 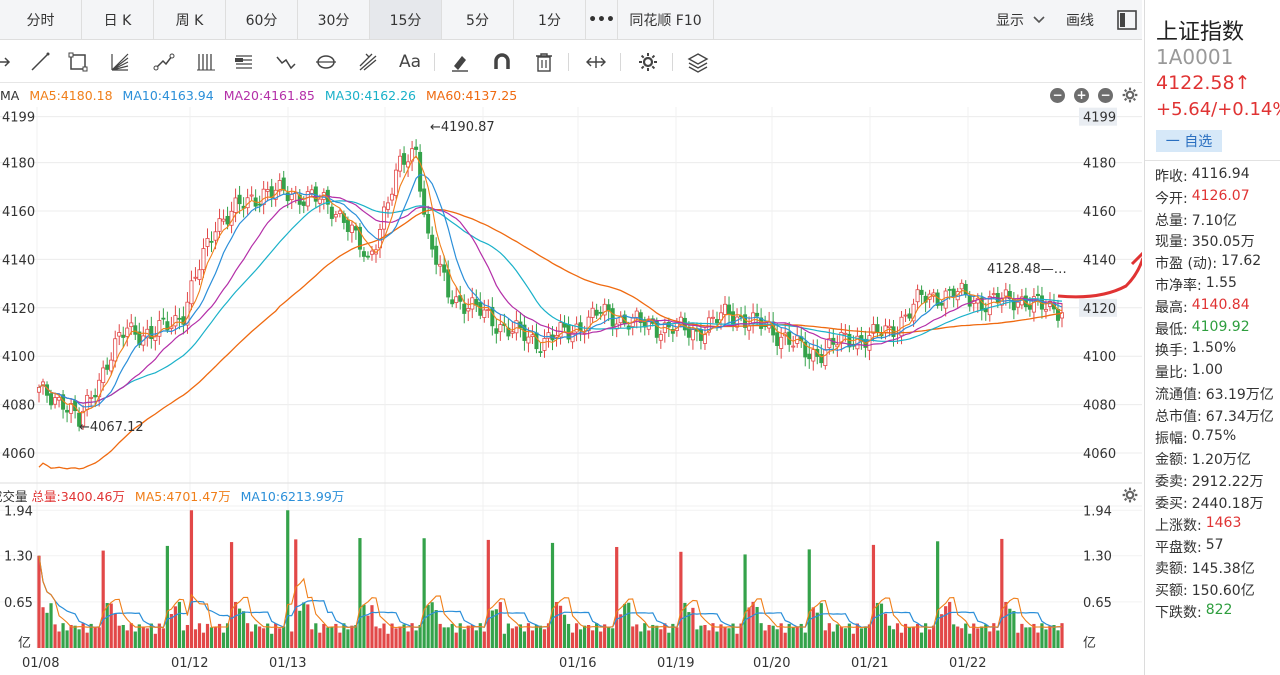 What do you see at coordinates (41, 19) in the screenshot?
I see `tab-timeshare: 分时` at bounding box center [41, 19].